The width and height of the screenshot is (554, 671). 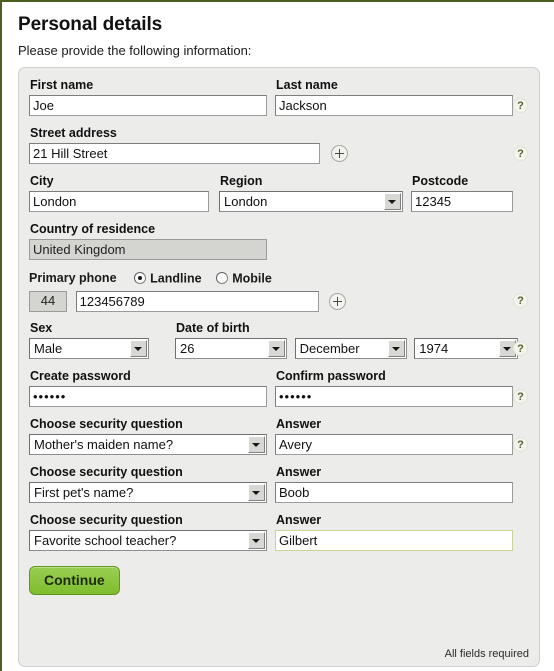 What do you see at coordinates (520, 348) in the screenshot?
I see `help-icon-dob: ?` at bounding box center [520, 348].